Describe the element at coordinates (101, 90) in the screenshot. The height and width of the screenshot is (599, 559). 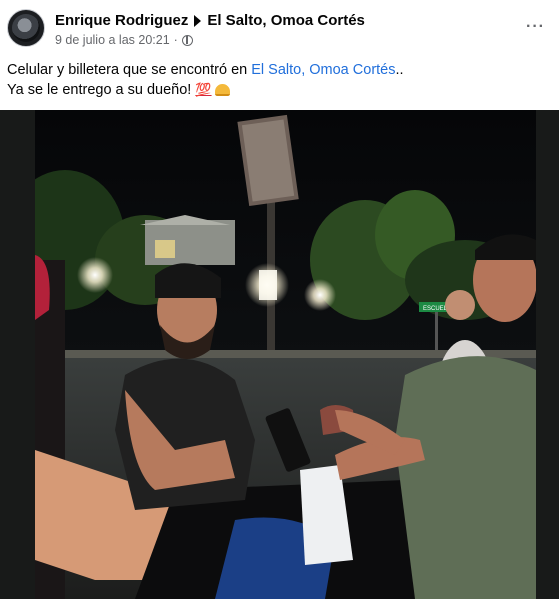
I see `text-segment: Ya se le entrego a su dueño!` at that location.